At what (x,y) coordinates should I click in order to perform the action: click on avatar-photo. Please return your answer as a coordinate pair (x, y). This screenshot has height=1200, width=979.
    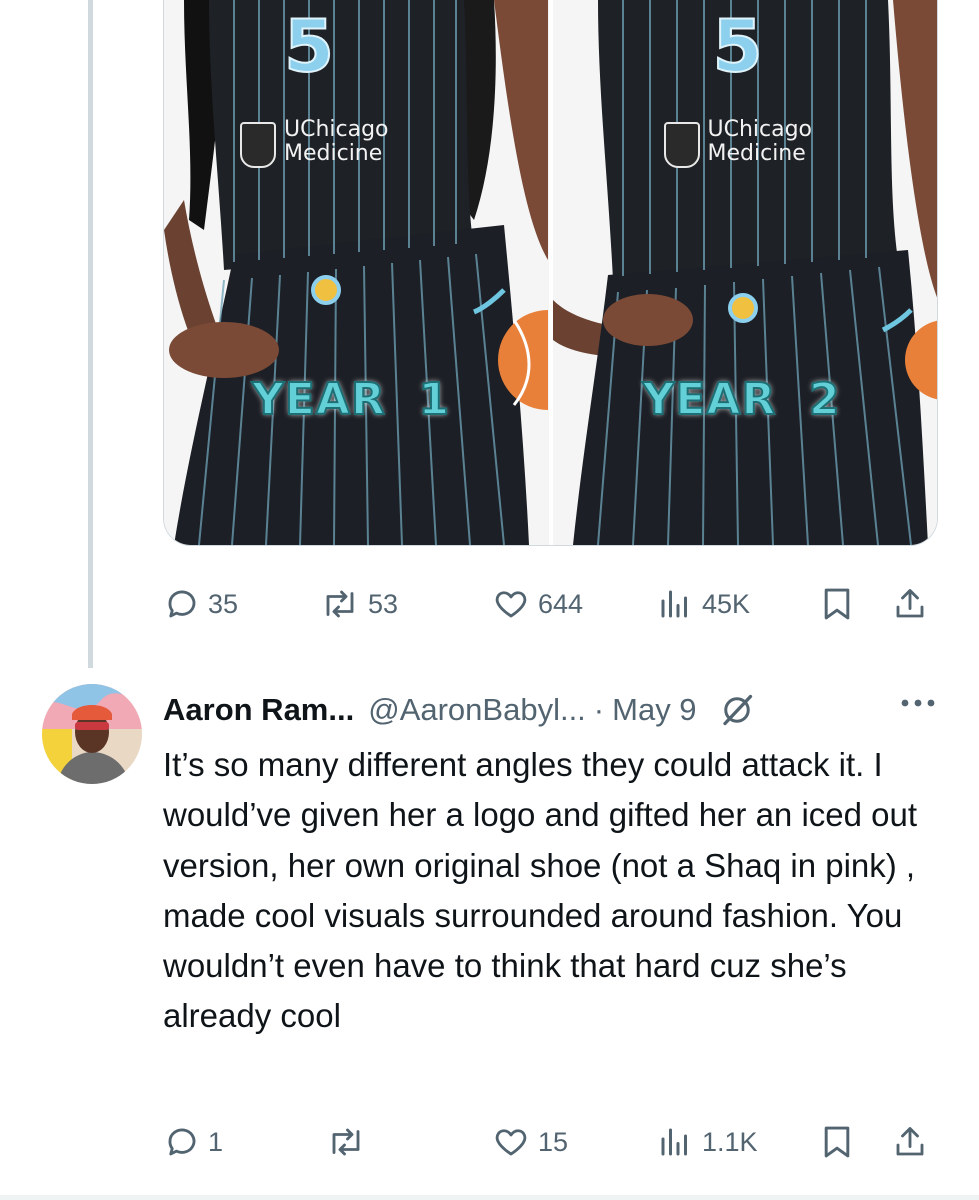
    Looking at the image, I should click on (92, 734).